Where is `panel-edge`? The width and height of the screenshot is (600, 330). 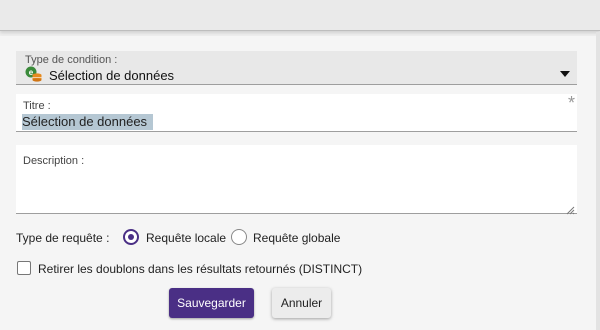
panel-edge is located at coordinates (598, 181).